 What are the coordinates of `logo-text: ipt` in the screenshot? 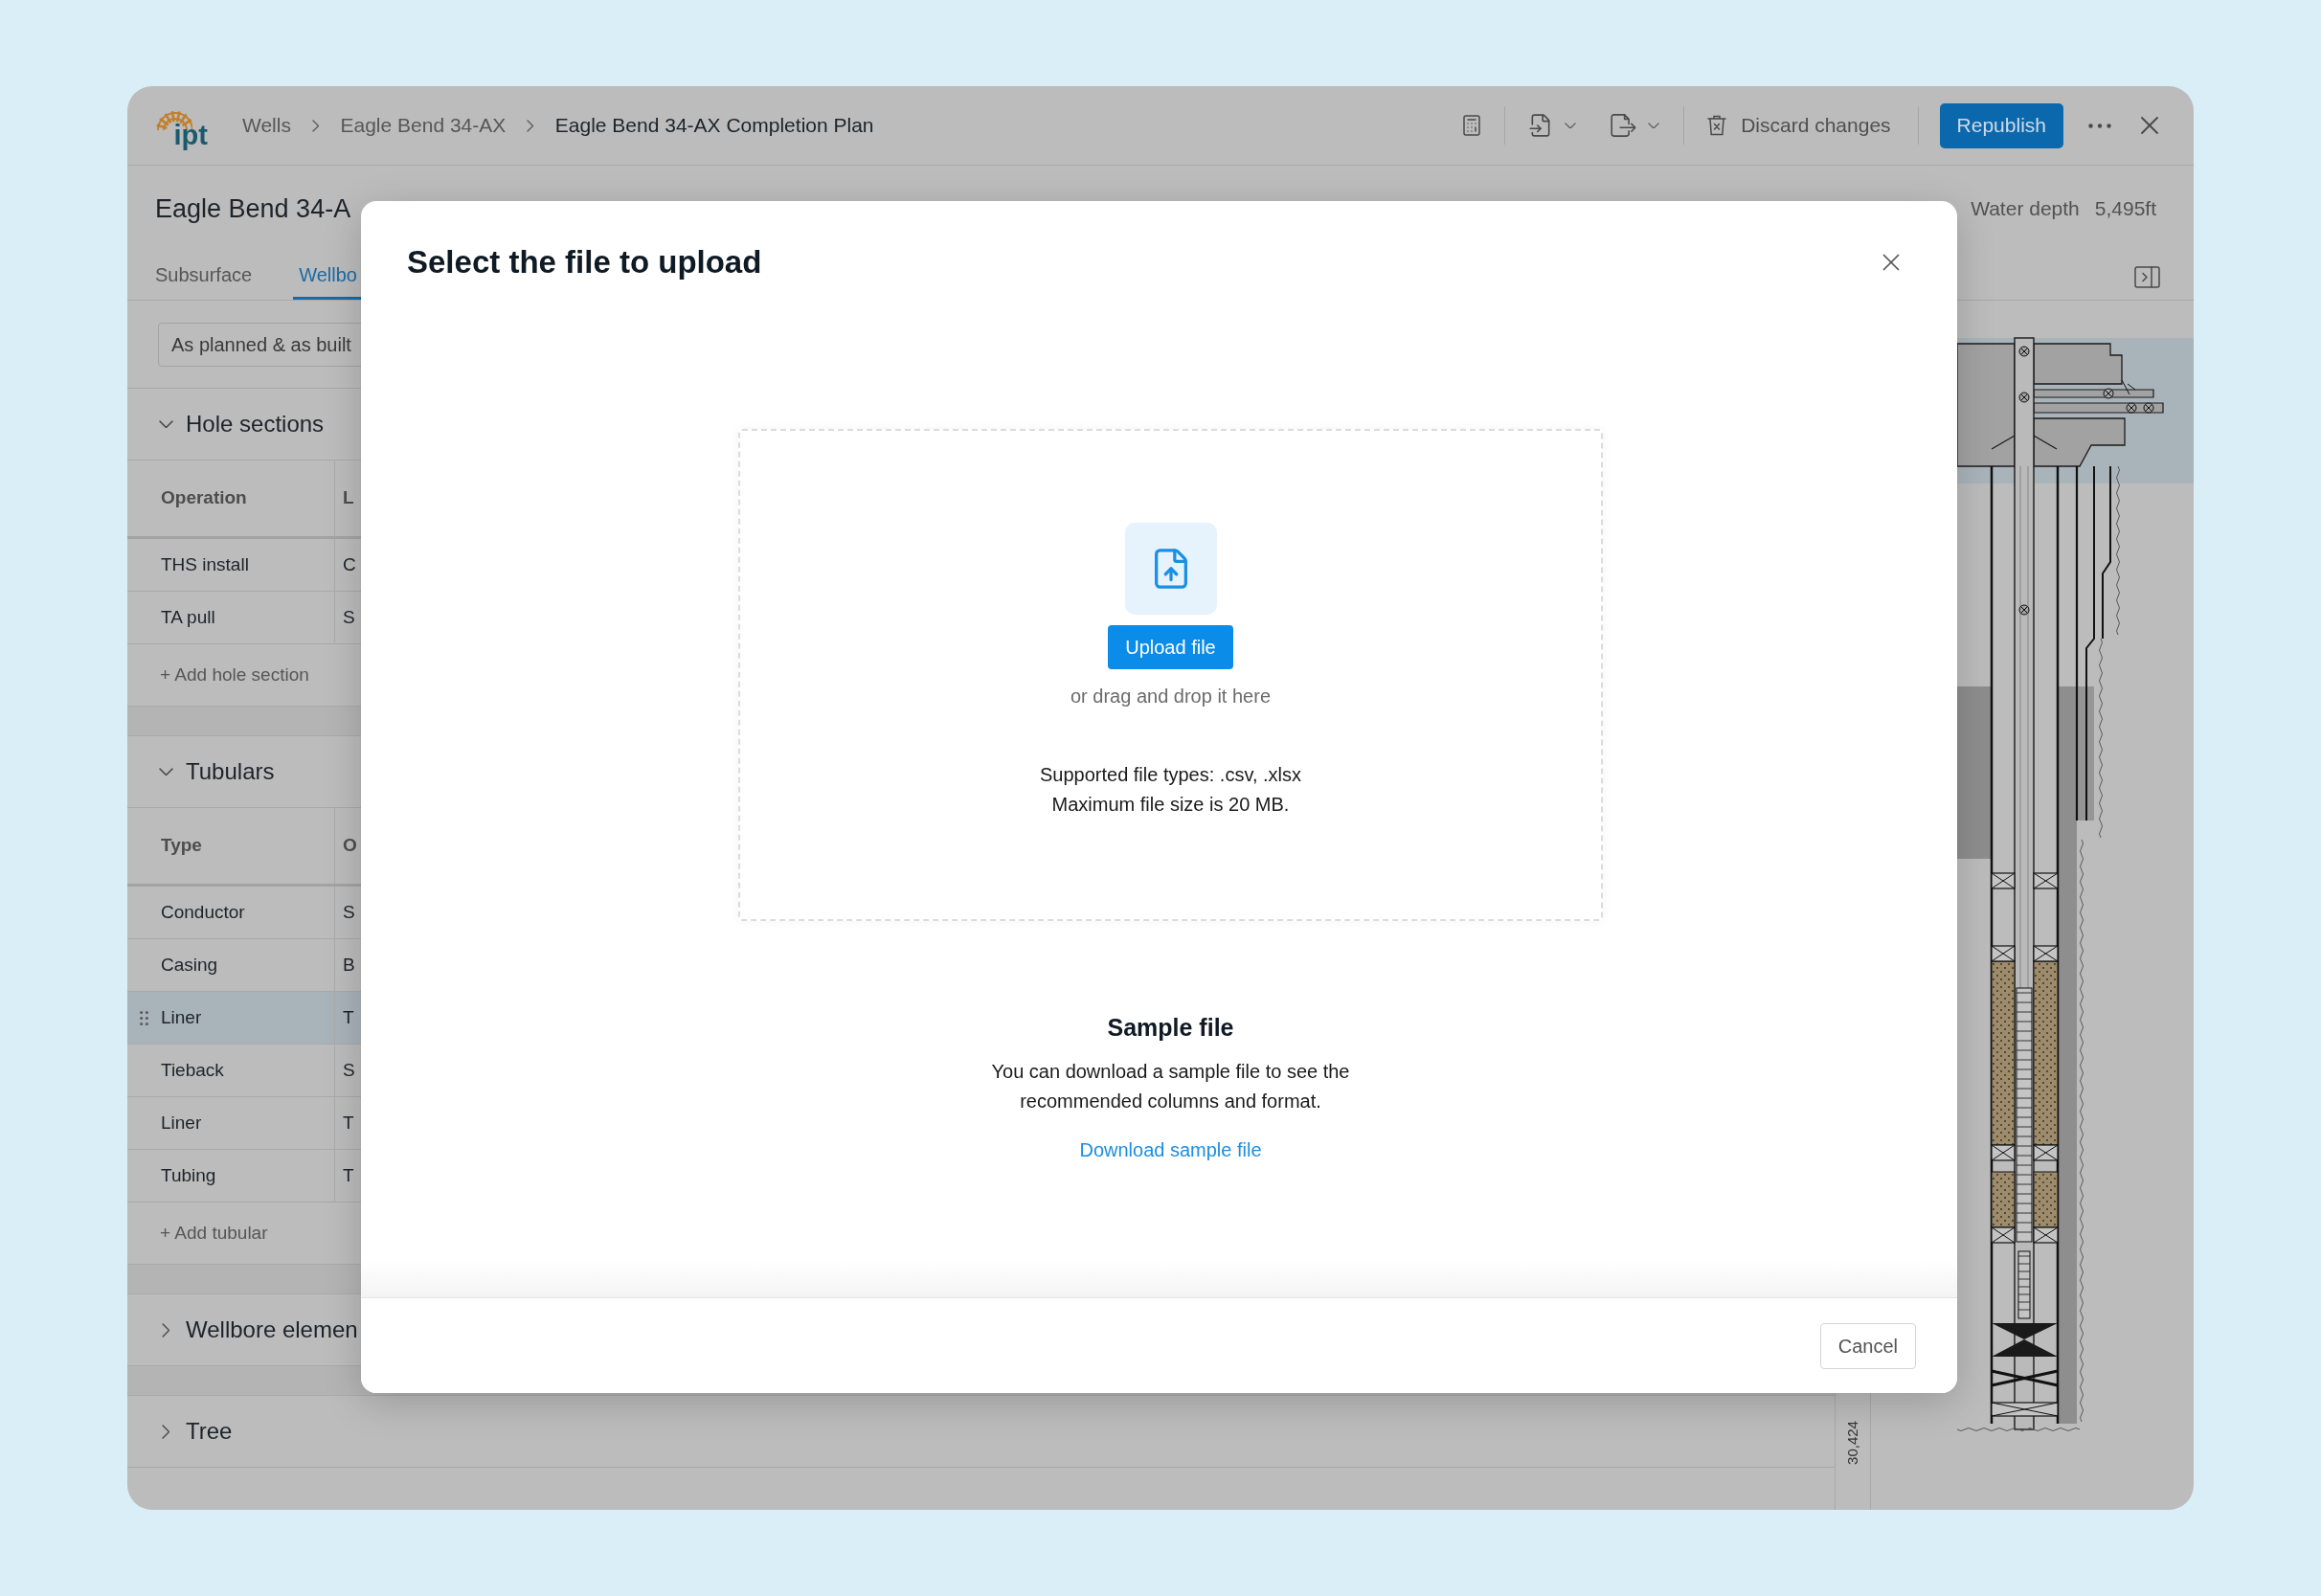 It's located at (191, 135).